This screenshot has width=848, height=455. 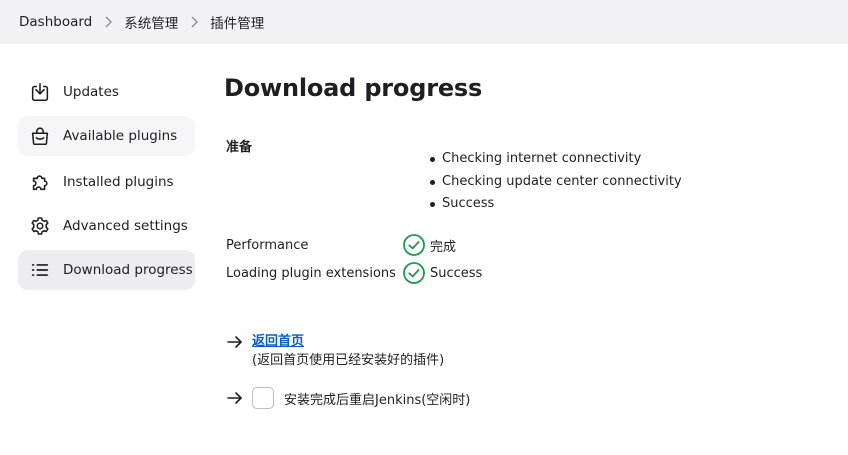 I want to click on status-row-performance: Performance 完成, so click(x=426, y=245).